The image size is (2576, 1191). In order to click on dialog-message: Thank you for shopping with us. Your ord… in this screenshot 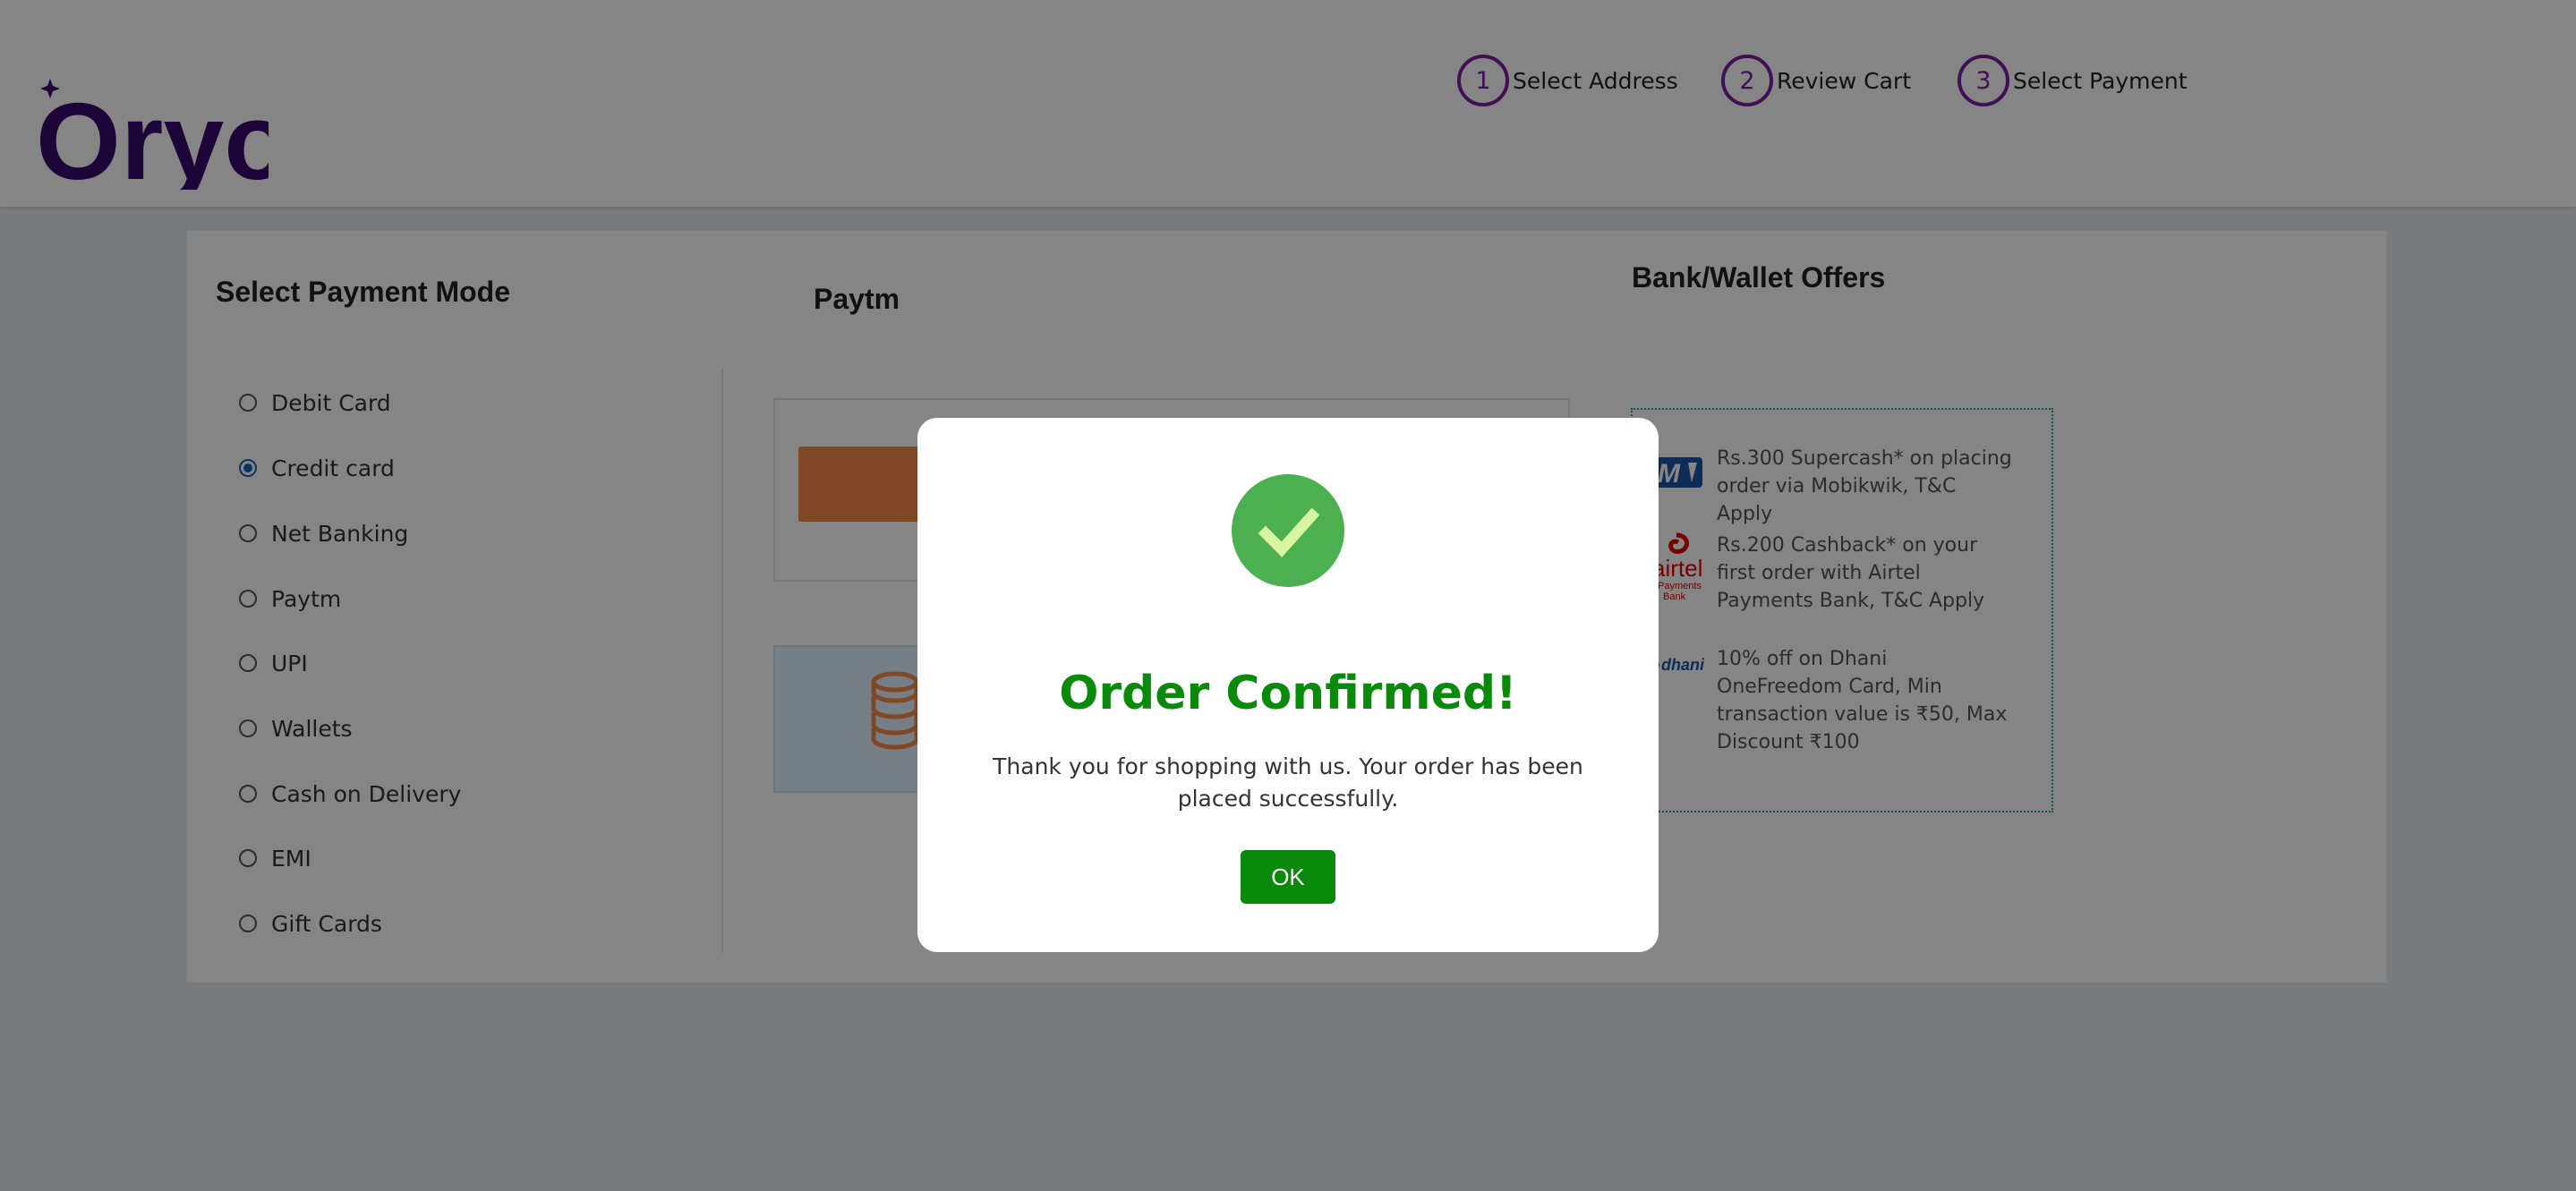, I will do `click(1288, 782)`.